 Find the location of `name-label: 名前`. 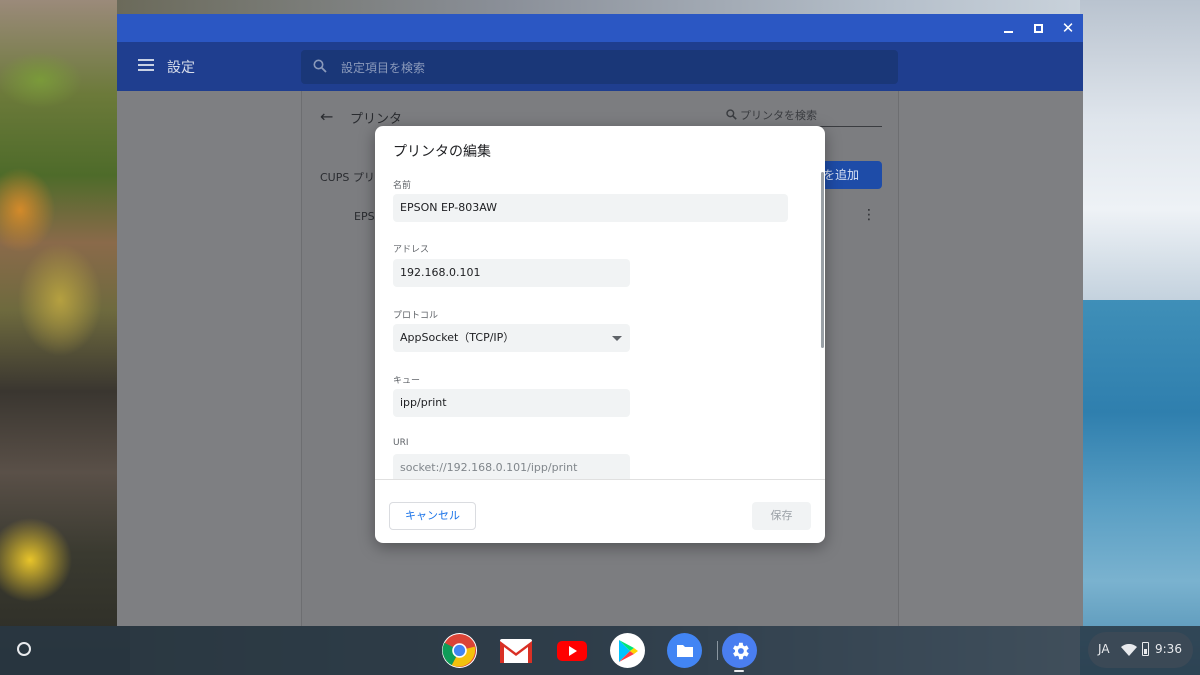

name-label: 名前 is located at coordinates (402, 186).